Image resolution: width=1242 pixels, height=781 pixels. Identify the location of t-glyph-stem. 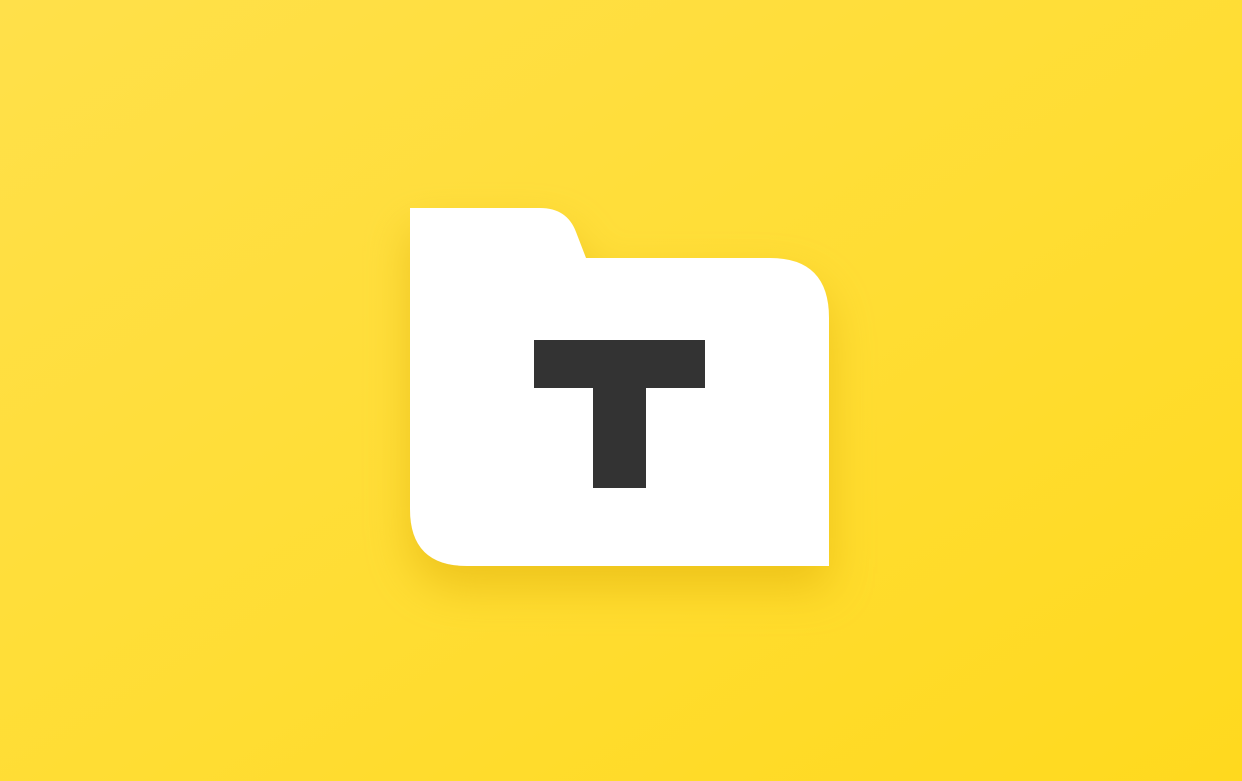
(619, 414).